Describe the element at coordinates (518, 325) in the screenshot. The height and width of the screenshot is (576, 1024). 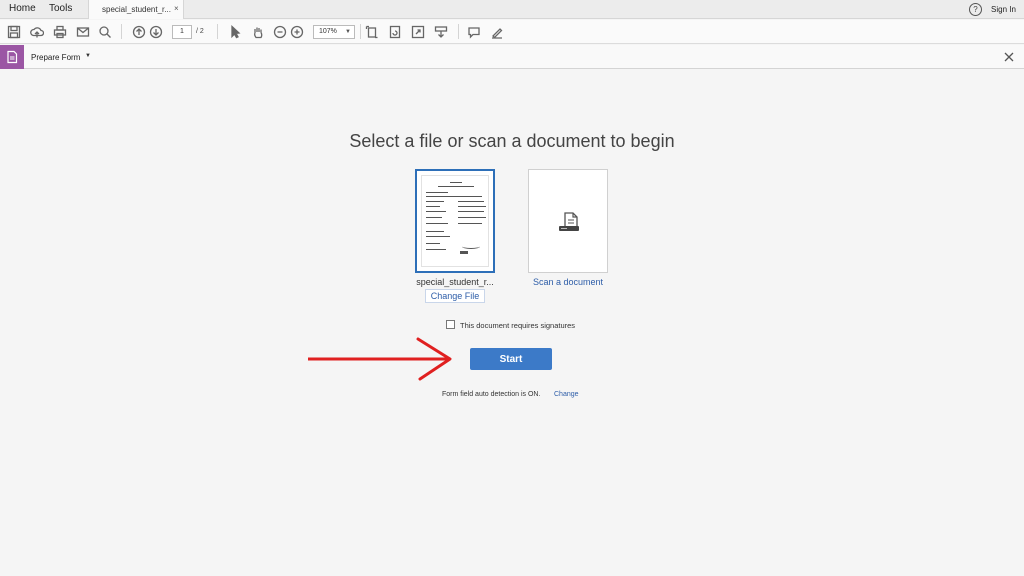
I see `signature-checkbox-label: This document requires signatures` at that location.